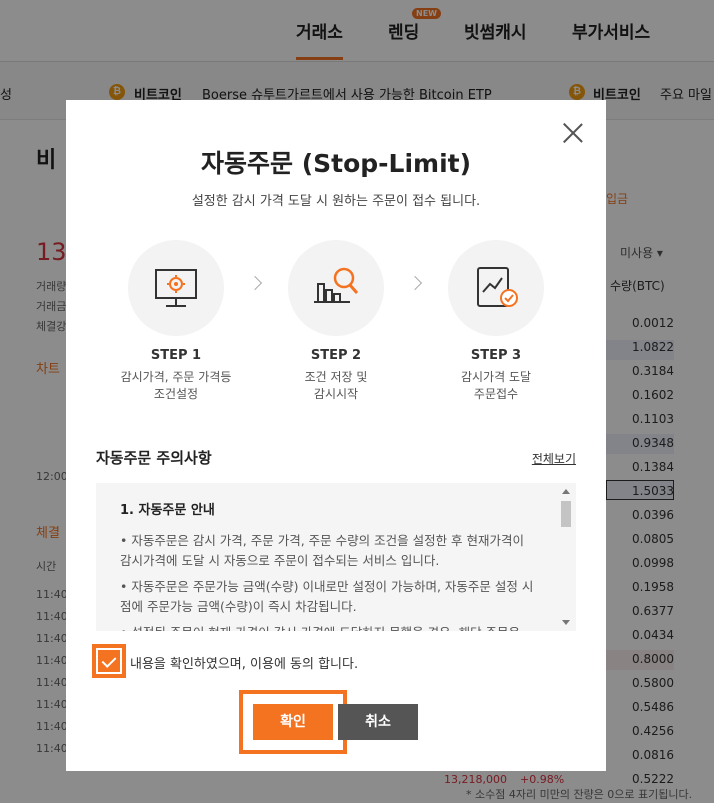  What do you see at coordinates (176, 377) in the screenshot?
I see `step-desc: 감시가격, 주문 가격등` at bounding box center [176, 377].